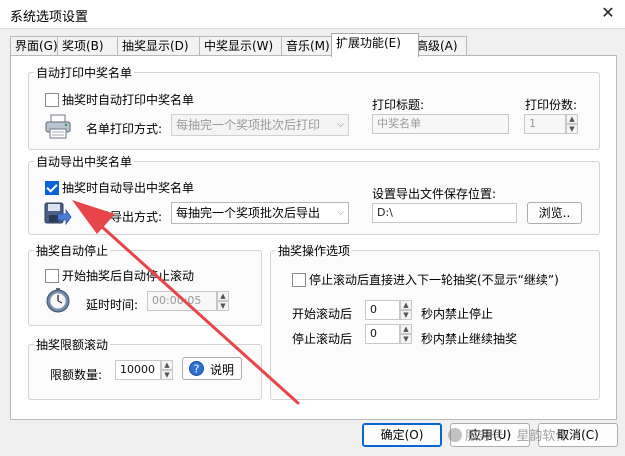 The height and width of the screenshot is (456, 625). Describe the element at coordinates (406, 329) in the screenshot. I see `stop-up-icon: ▲` at that location.